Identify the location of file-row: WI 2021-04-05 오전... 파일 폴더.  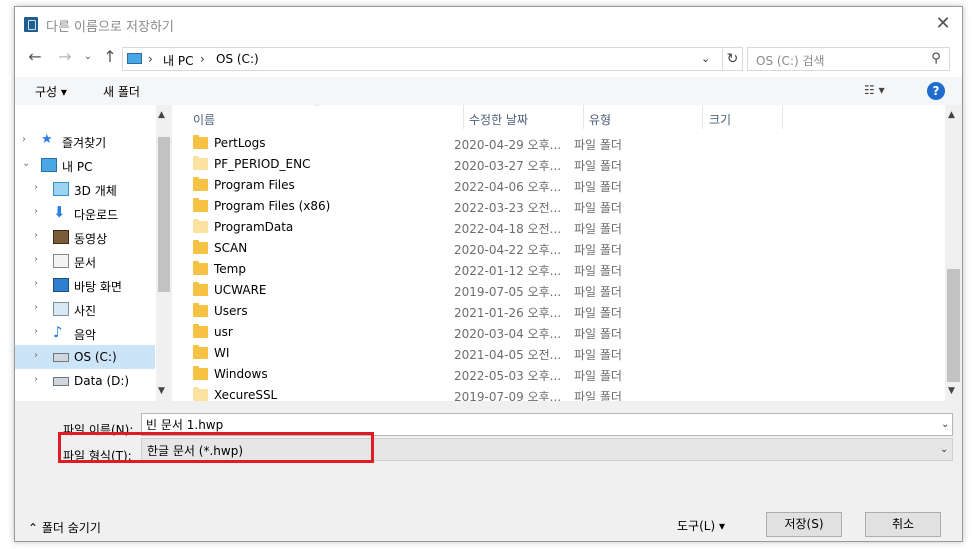
(473, 353).